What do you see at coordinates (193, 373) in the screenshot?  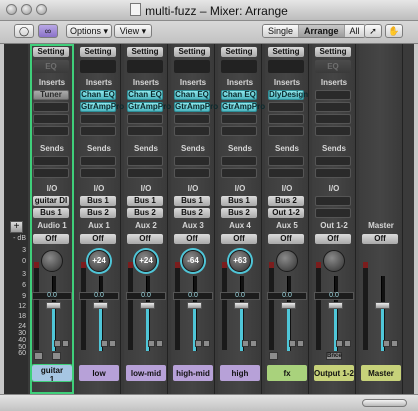 I see `channel-name: high-mid` at bounding box center [193, 373].